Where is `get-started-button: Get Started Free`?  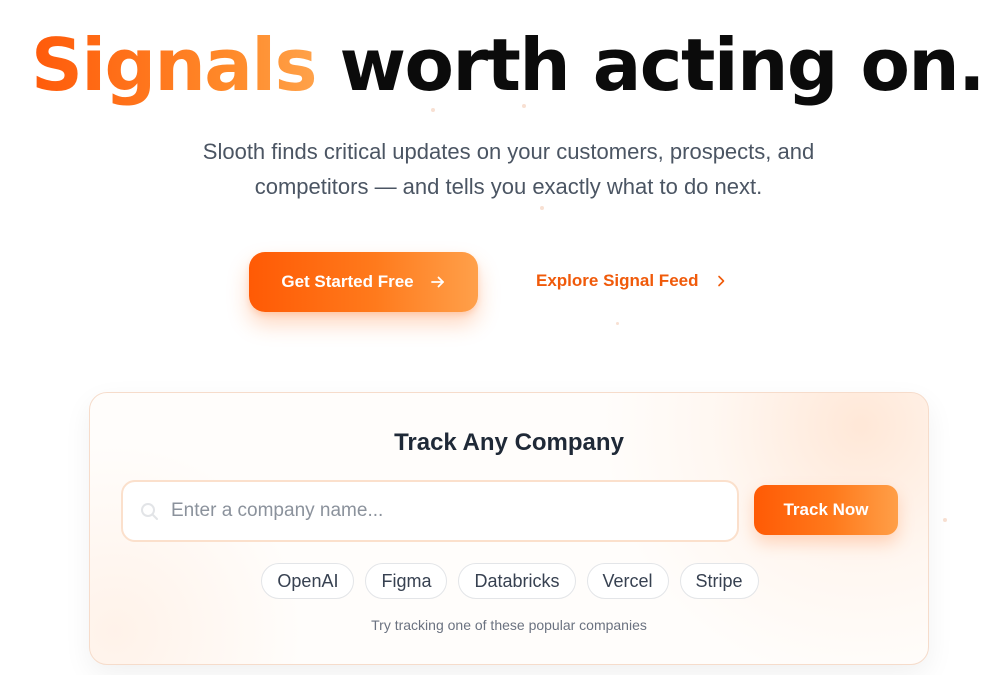 get-started-button: Get Started Free is located at coordinates (363, 282).